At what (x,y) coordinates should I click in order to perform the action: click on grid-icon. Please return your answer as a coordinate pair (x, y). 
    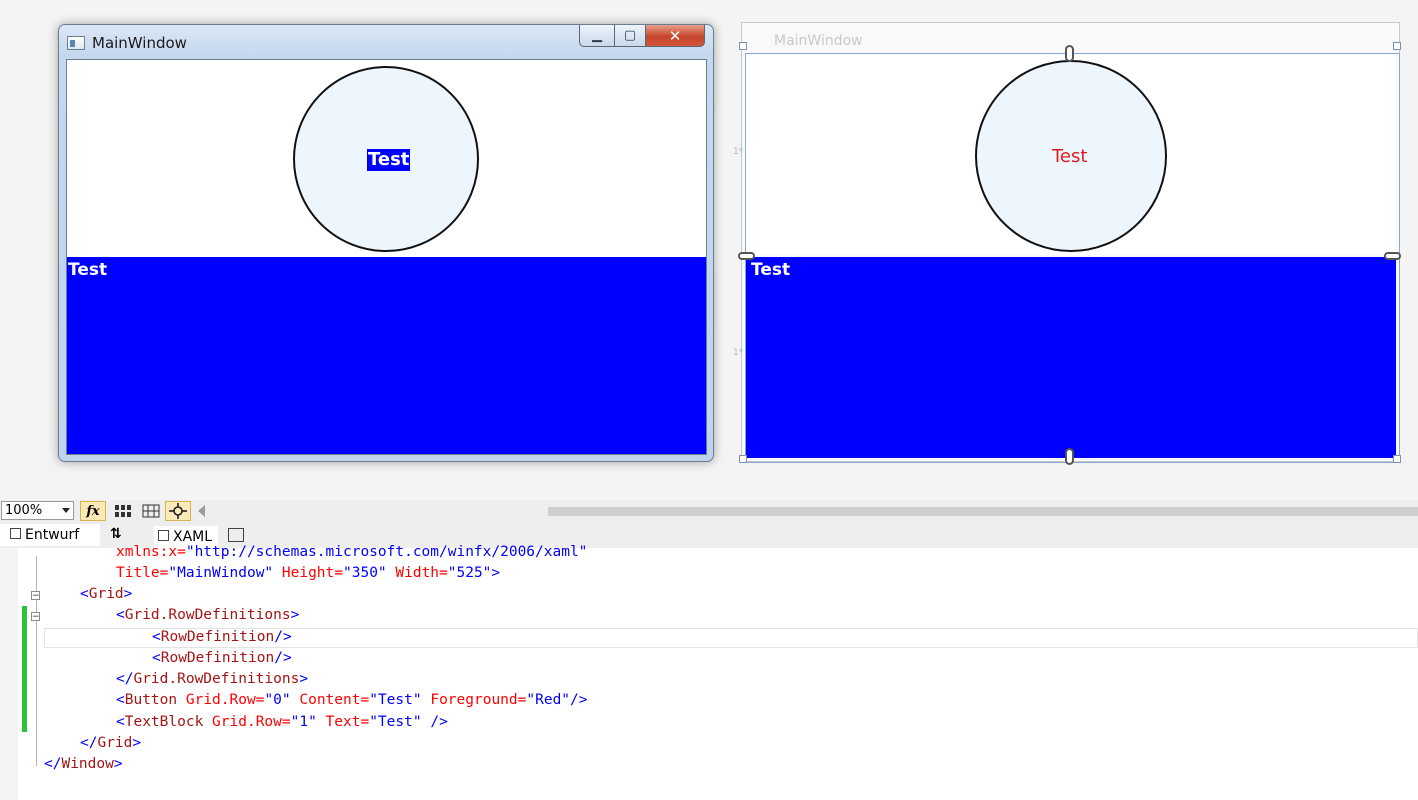
    Looking at the image, I should click on (123, 511).